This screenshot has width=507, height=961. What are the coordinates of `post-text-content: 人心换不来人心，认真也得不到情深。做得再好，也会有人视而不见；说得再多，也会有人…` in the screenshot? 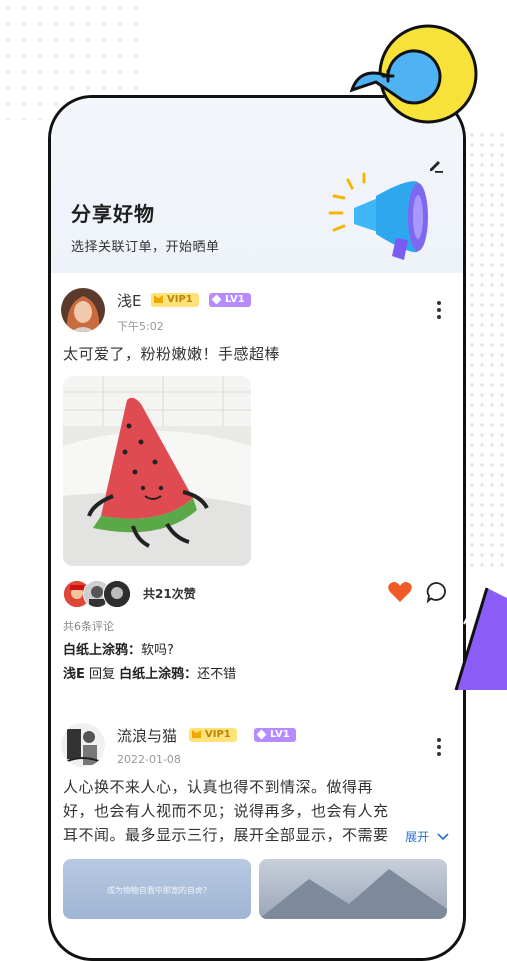 It's located at (226, 811).